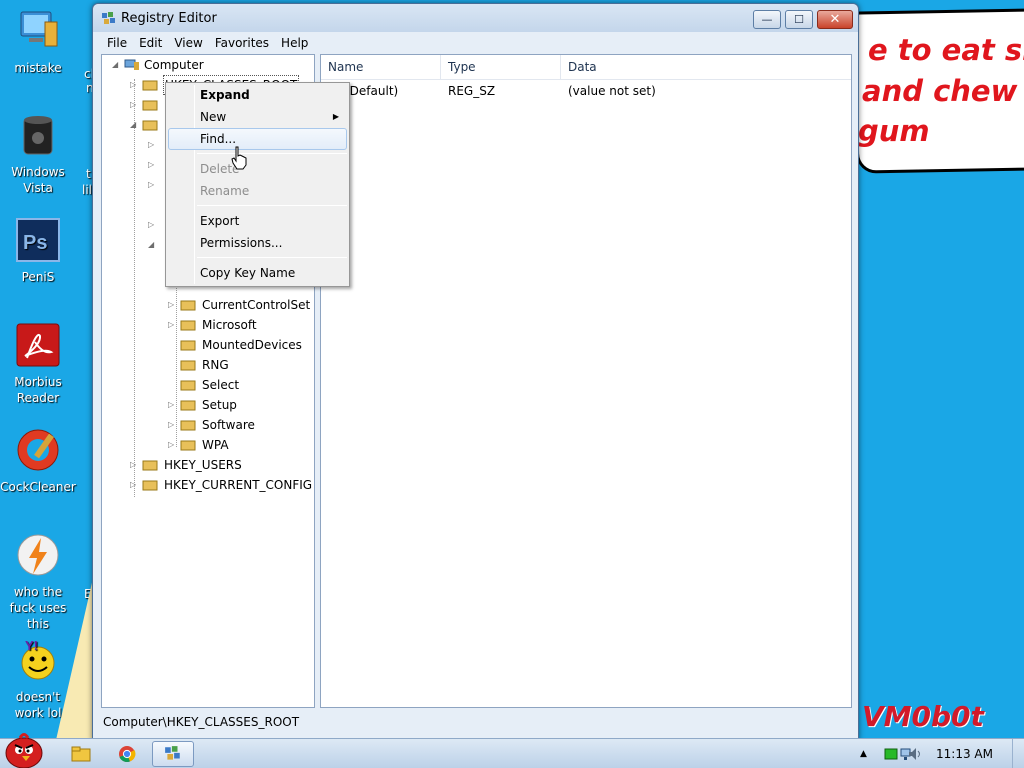 The image size is (1024, 768). I want to click on context-menu-copy-key-name: Copy Key Name, so click(257, 273).